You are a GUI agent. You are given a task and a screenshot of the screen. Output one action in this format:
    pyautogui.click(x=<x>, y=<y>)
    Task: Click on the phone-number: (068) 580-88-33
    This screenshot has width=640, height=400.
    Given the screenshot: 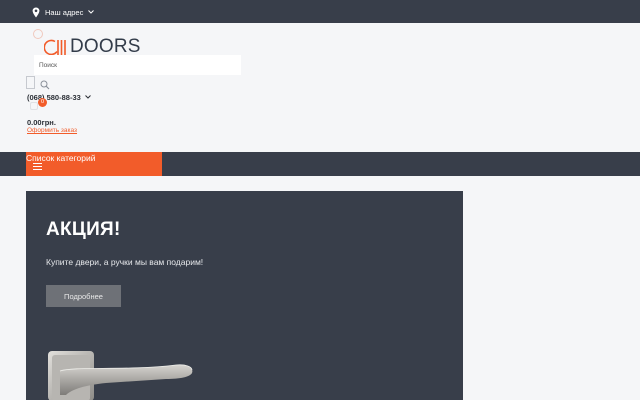 What is the action you would take?
    pyautogui.click(x=54, y=97)
    